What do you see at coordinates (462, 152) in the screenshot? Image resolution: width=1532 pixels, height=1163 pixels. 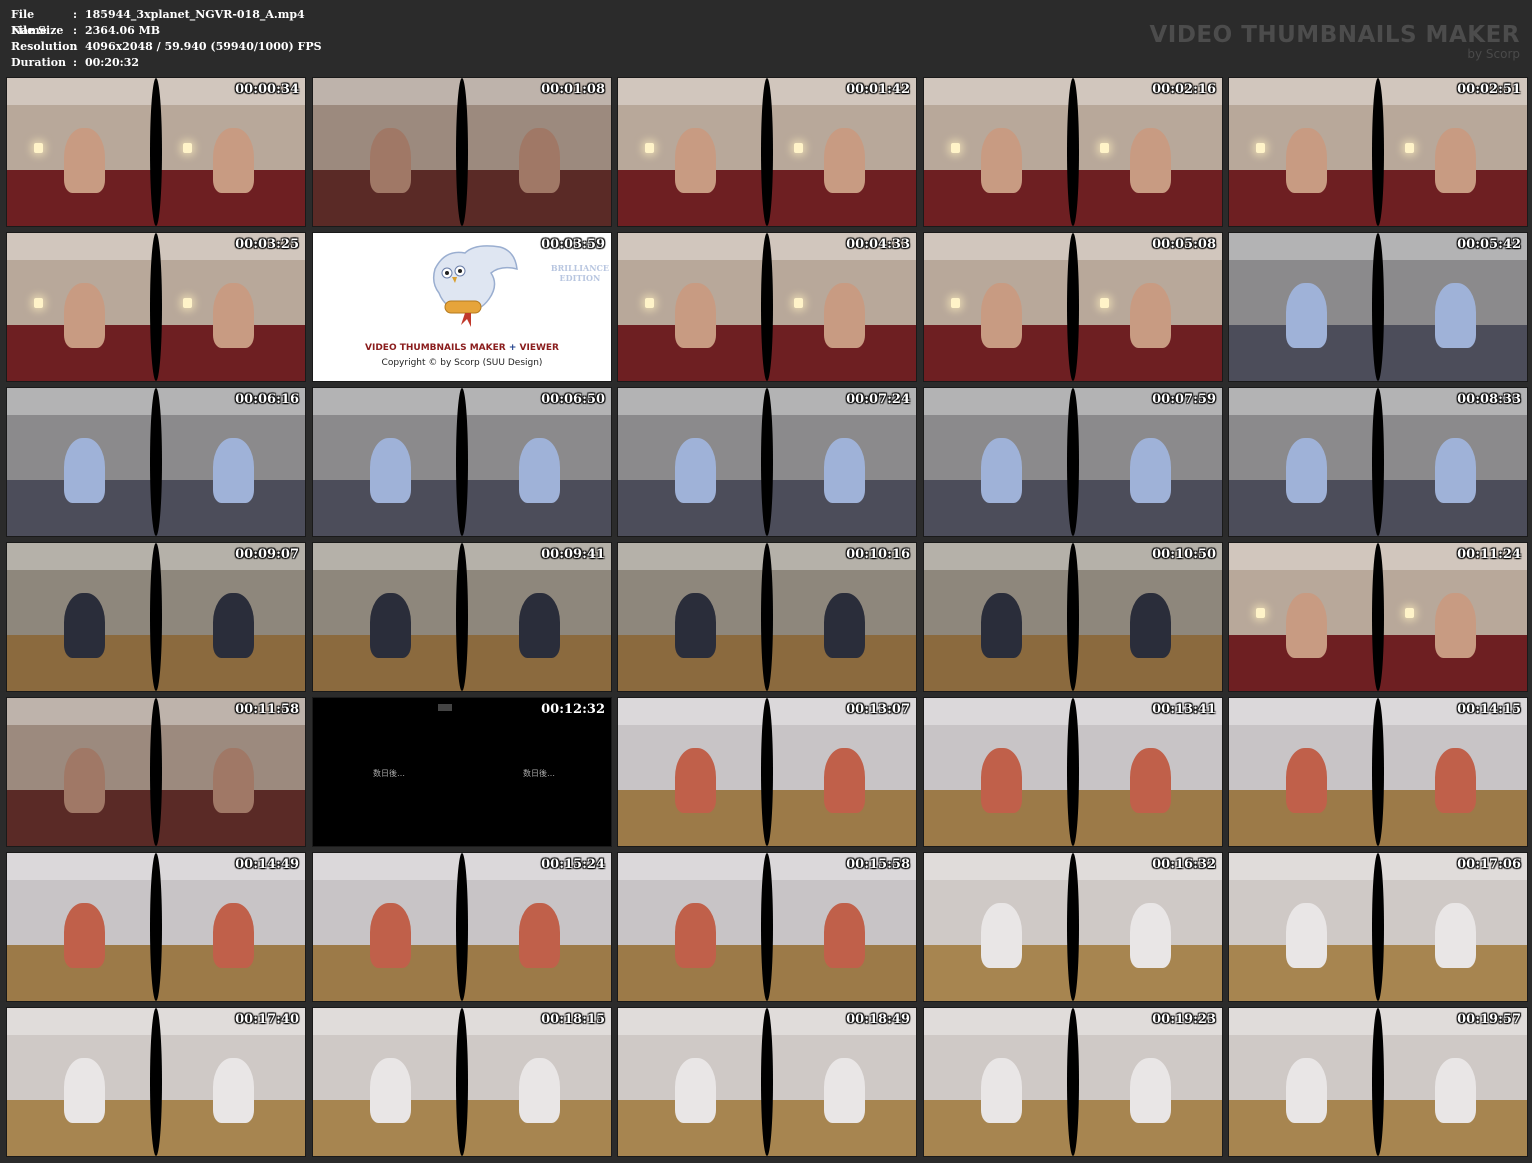 I see `thumbnail: 00:01:08` at bounding box center [462, 152].